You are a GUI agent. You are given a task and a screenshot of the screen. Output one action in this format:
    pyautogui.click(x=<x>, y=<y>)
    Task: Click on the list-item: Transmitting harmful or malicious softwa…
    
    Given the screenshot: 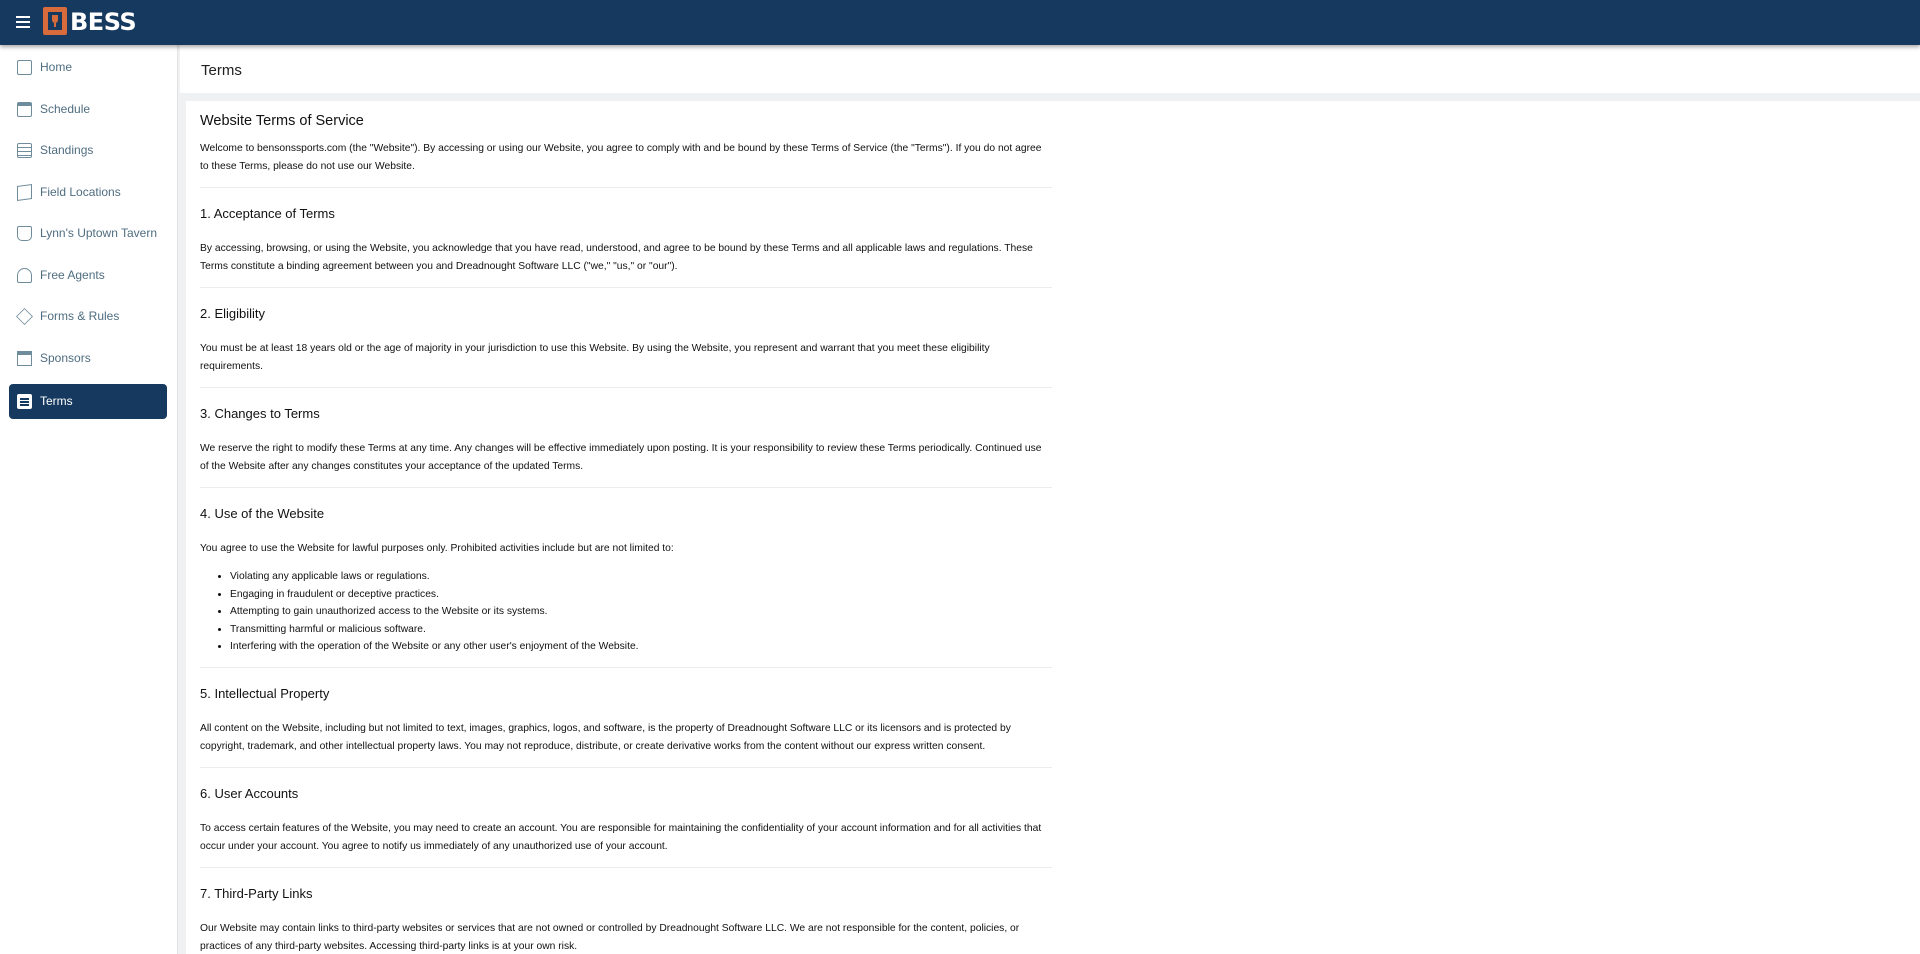 What is the action you would take?
    pyautogui.click(x=641, y=630)
    